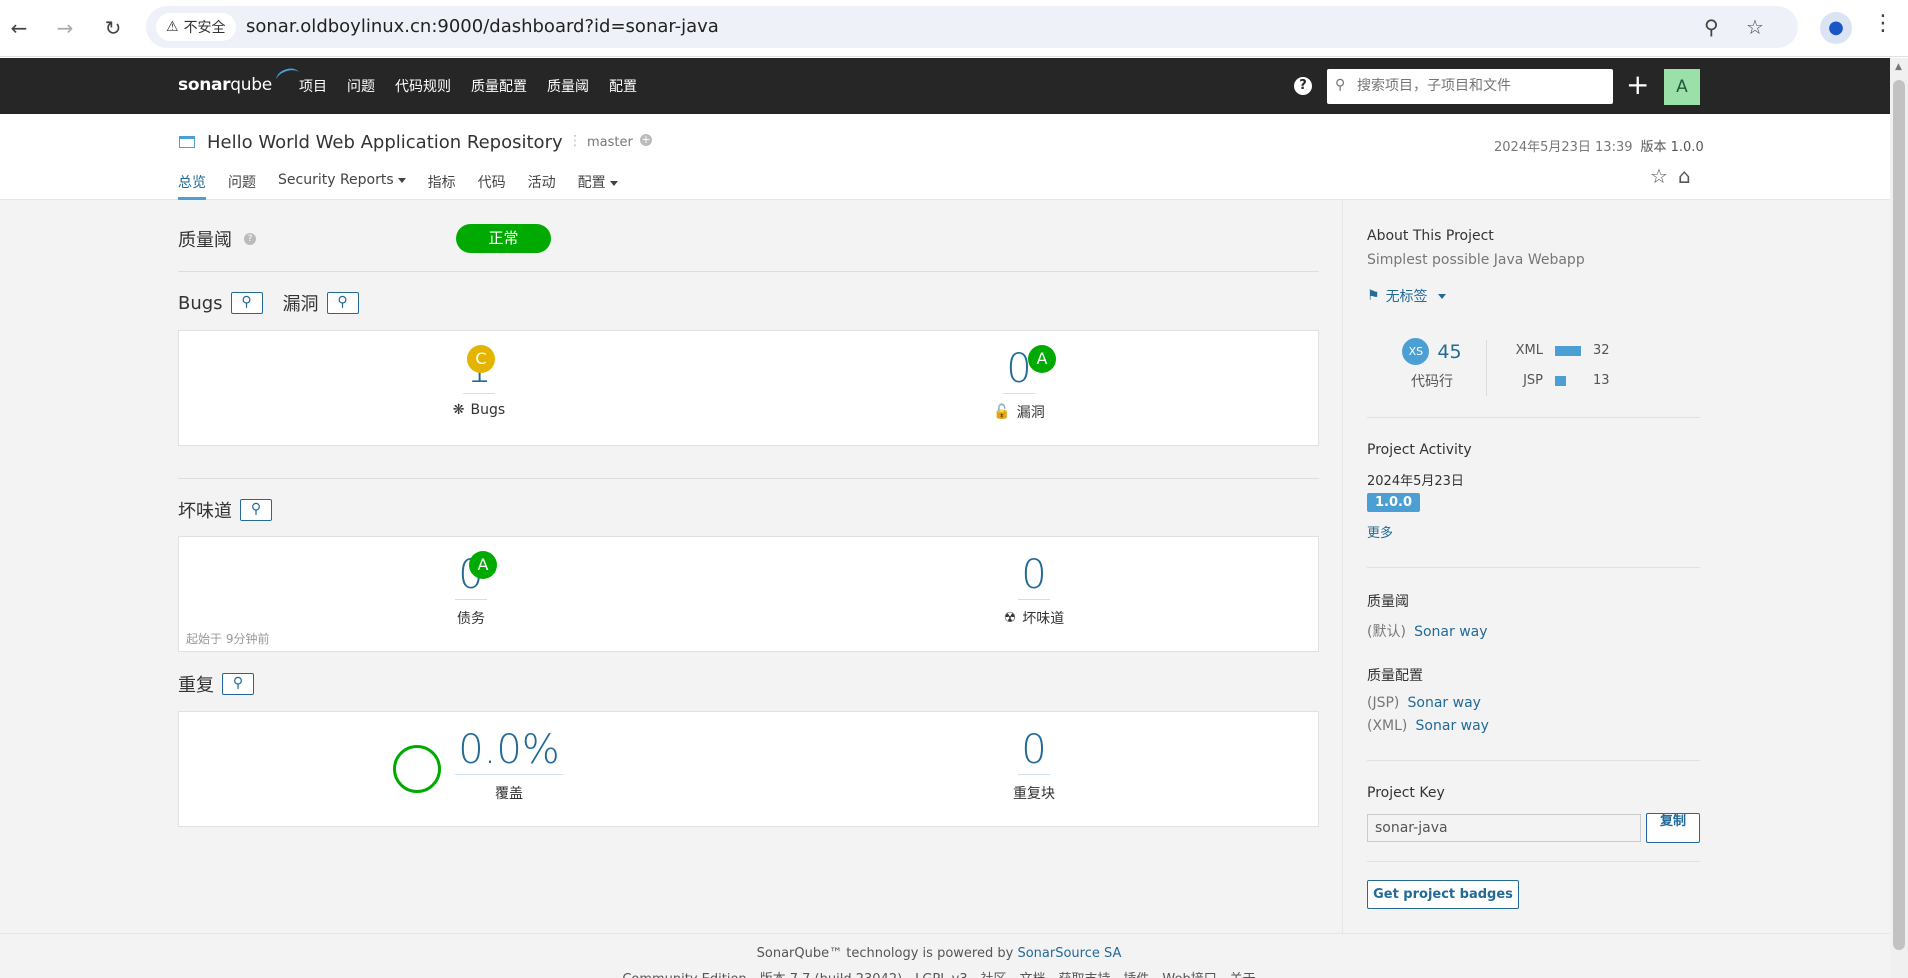 This screenshot has width=1908, height=978. I want to click on smells-title: 坏味道, so click(205, 511).